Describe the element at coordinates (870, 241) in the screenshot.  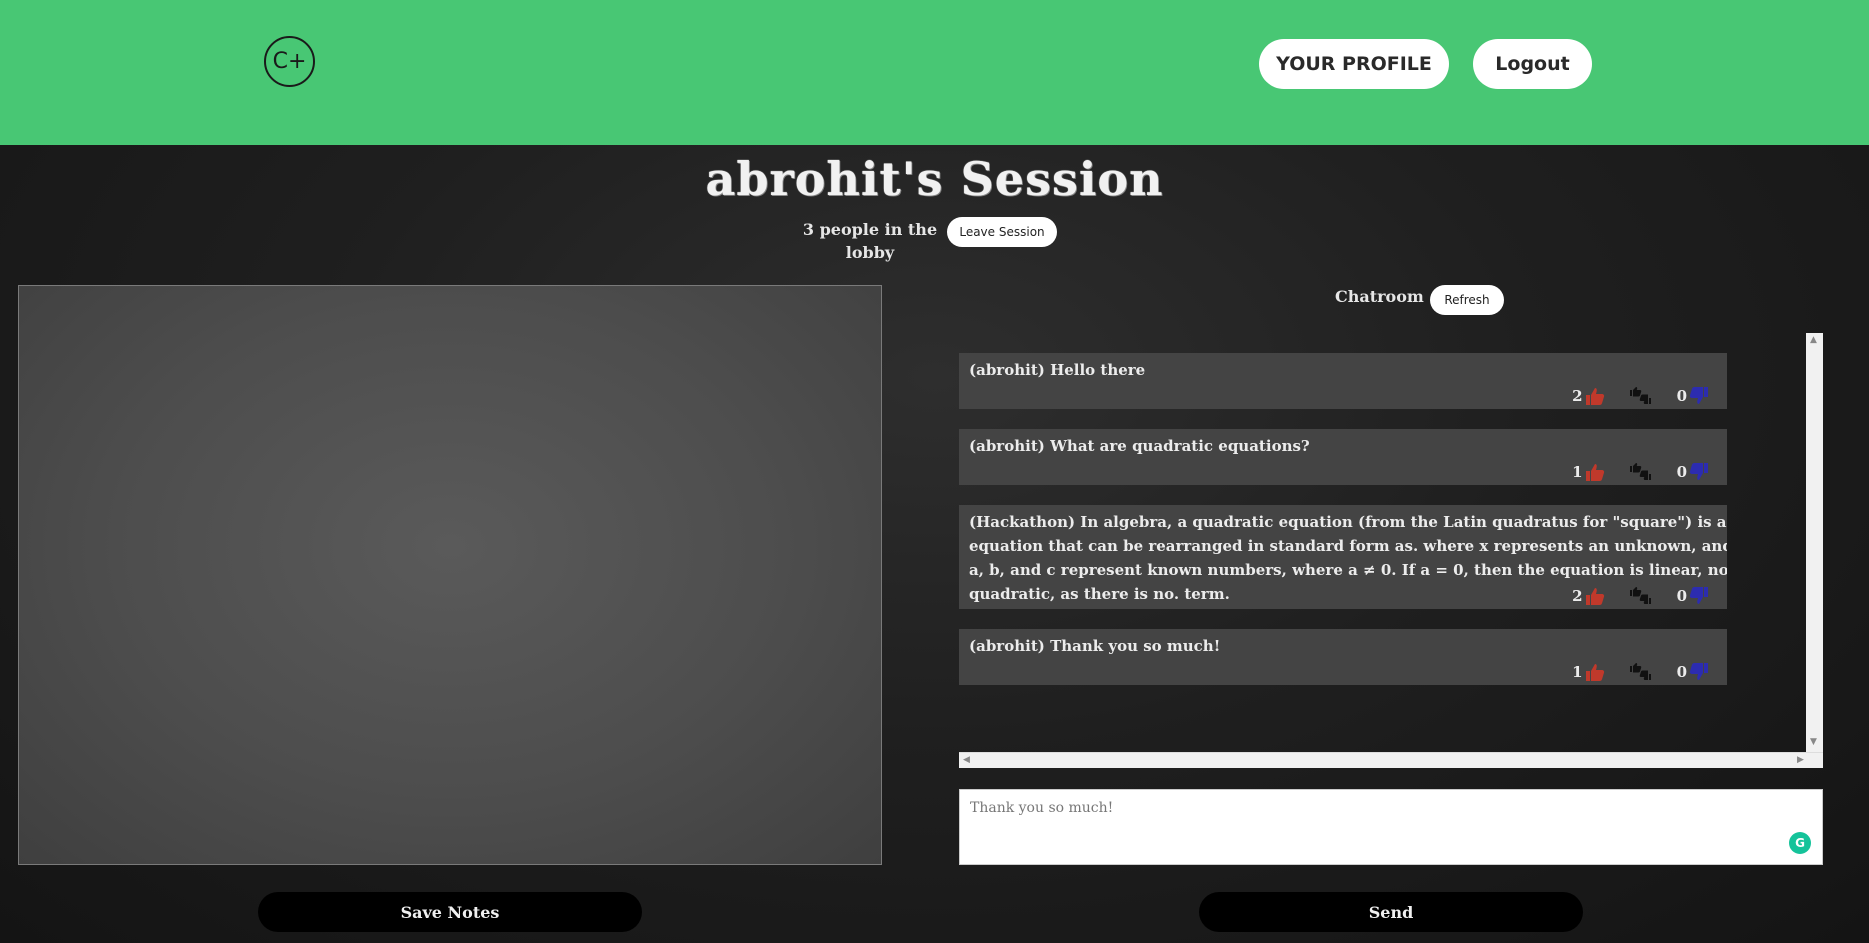
I see `lobby-count: 3 people in the lobby` at that location.